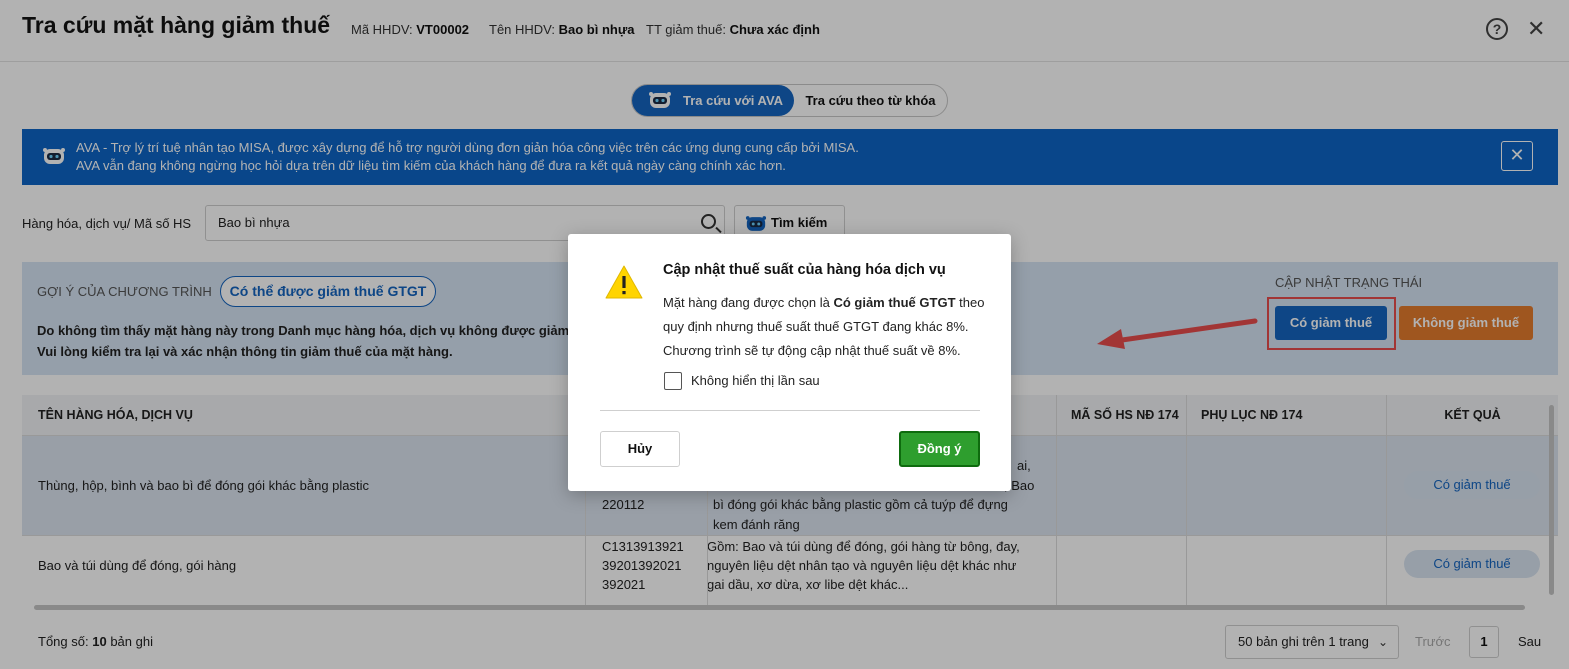 This screenshot has width=1569, height=669. Describe the element at coordinates (894, 302) in the screenshot. I see `dialog-text-bold: Có giảm thuế GTGT` at that location.